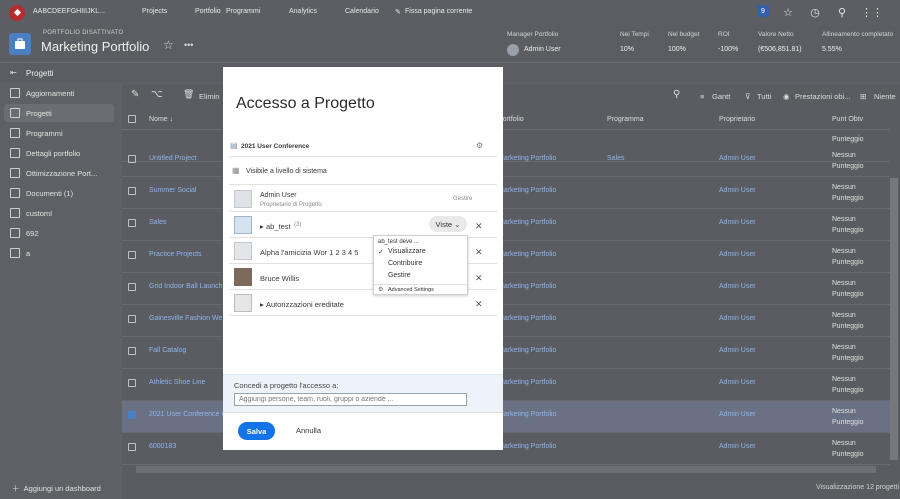 This screenshot has width=900, height=499. I want to click on project-name-link: 6000183, so click(162, 446).